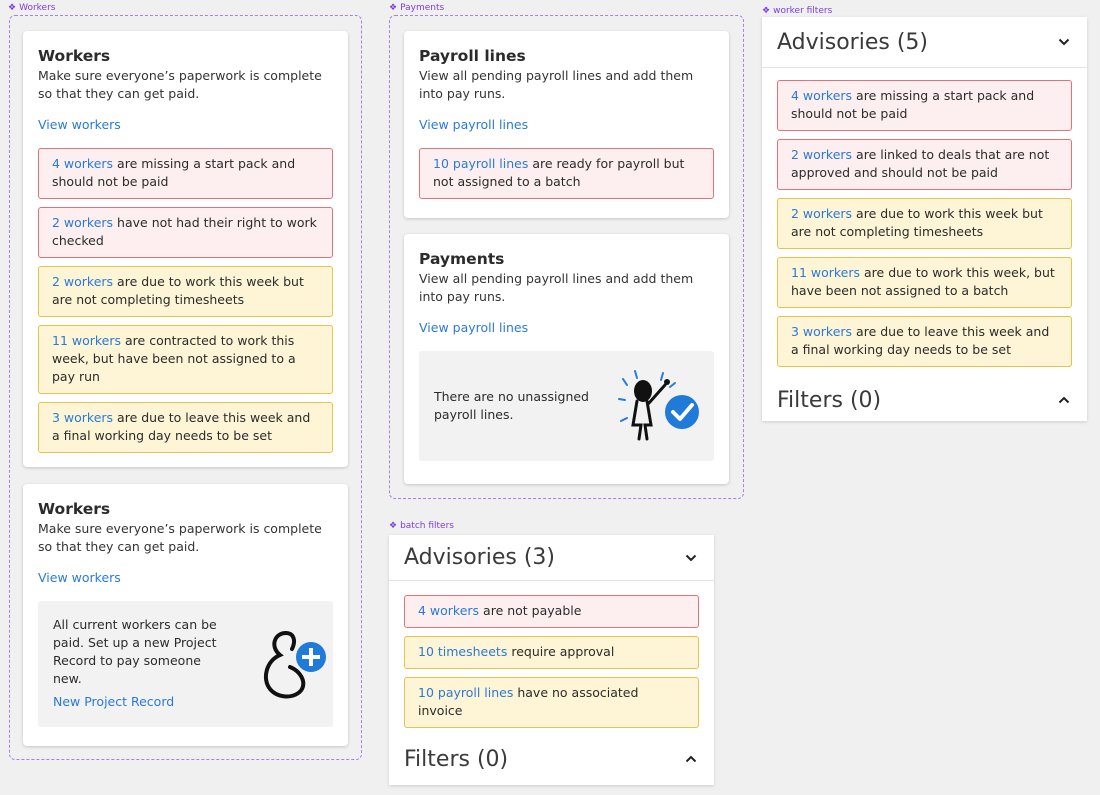 This screenshot has height=795, width=1100. What do you see at coordinates (658, 405) in the screenshot?
I see `celebration-illustration-icon` at bounding box center [658, 405].